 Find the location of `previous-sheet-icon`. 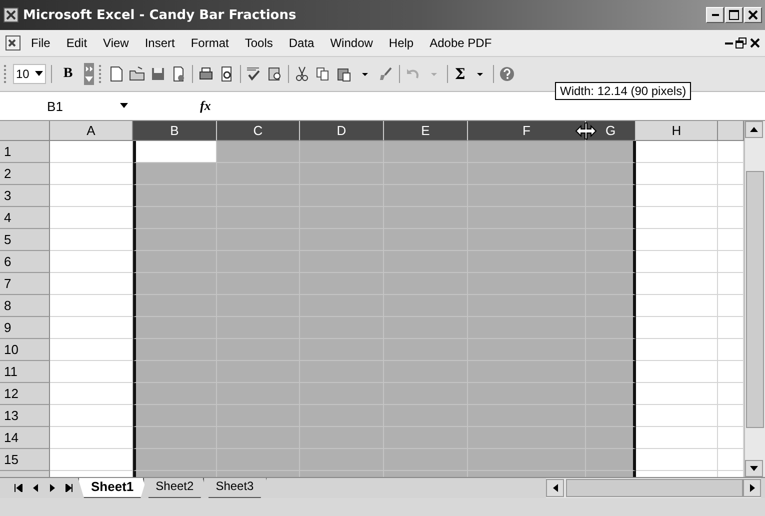

previous-sheet-icon is located at coordinates (35, 488).